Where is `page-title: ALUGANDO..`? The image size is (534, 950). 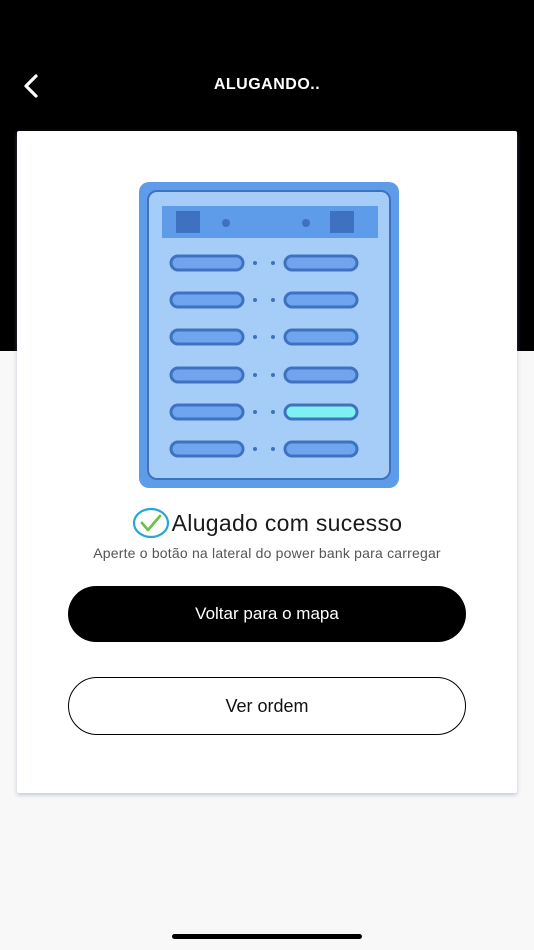
page-title: ALUGANDO.. is located at coordinates (267, 84).